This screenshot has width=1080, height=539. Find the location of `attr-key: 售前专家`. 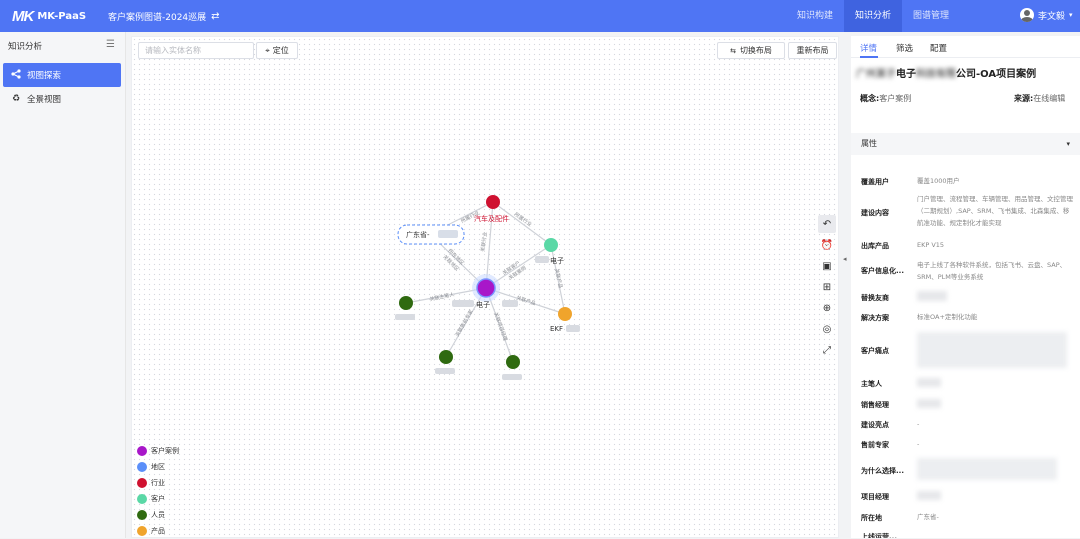

attr-key: 售前专家 is located at coordinates (875, 445).